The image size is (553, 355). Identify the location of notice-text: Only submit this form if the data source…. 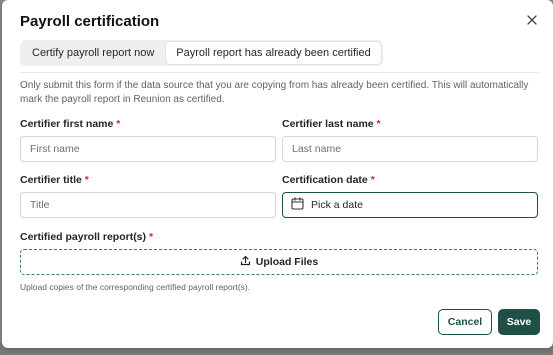
(274, 92).